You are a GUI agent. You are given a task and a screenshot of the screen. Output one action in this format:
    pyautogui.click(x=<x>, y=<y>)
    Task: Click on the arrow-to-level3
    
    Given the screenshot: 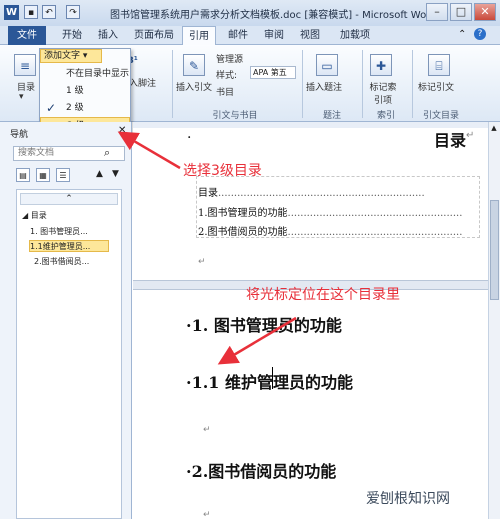 What is the action you would take?
    pyautogui.click(x=149, y=150)
    